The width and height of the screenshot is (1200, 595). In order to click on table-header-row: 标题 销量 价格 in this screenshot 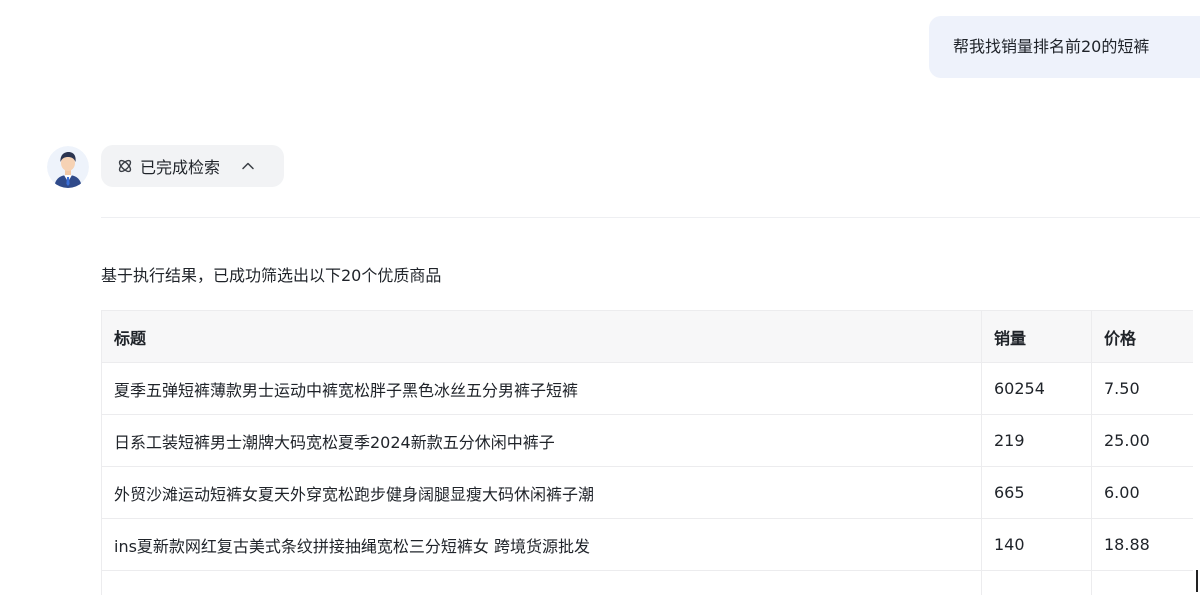, I will do `click(647, 336)`.